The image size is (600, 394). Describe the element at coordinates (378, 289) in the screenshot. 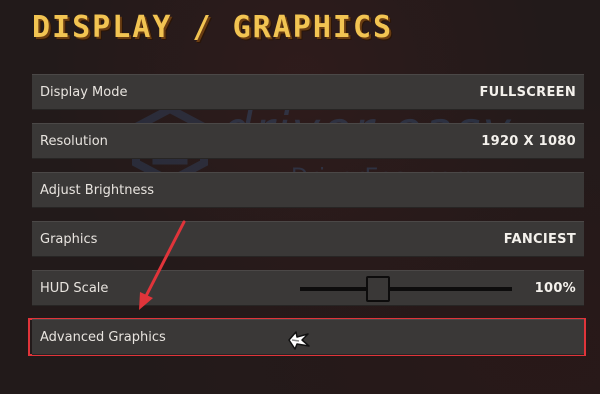

I see `hud-scale-slider-handle` at that location.